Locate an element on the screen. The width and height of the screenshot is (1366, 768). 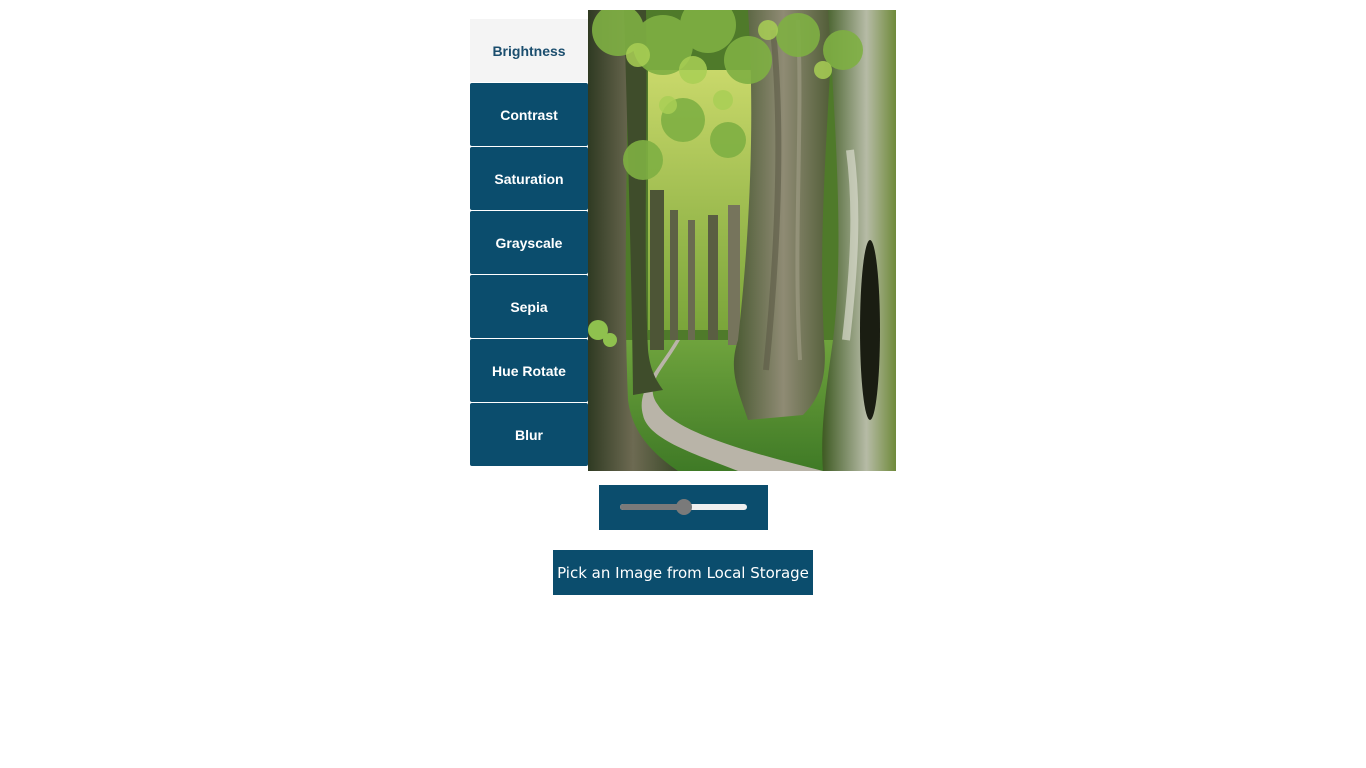
tab-blur: Blur is located at coordinates (529, 434).